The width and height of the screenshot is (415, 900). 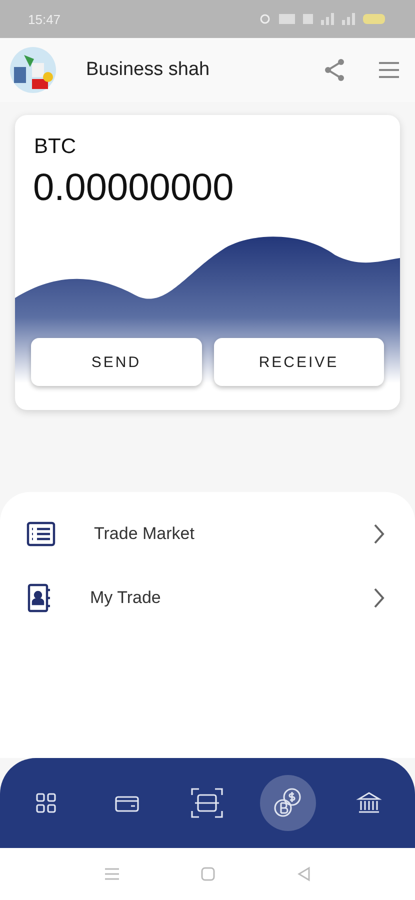 What do you see at coordinates (374, 19) in the screenshot?
I see `battery-icon` at bounding box center [374, 19].